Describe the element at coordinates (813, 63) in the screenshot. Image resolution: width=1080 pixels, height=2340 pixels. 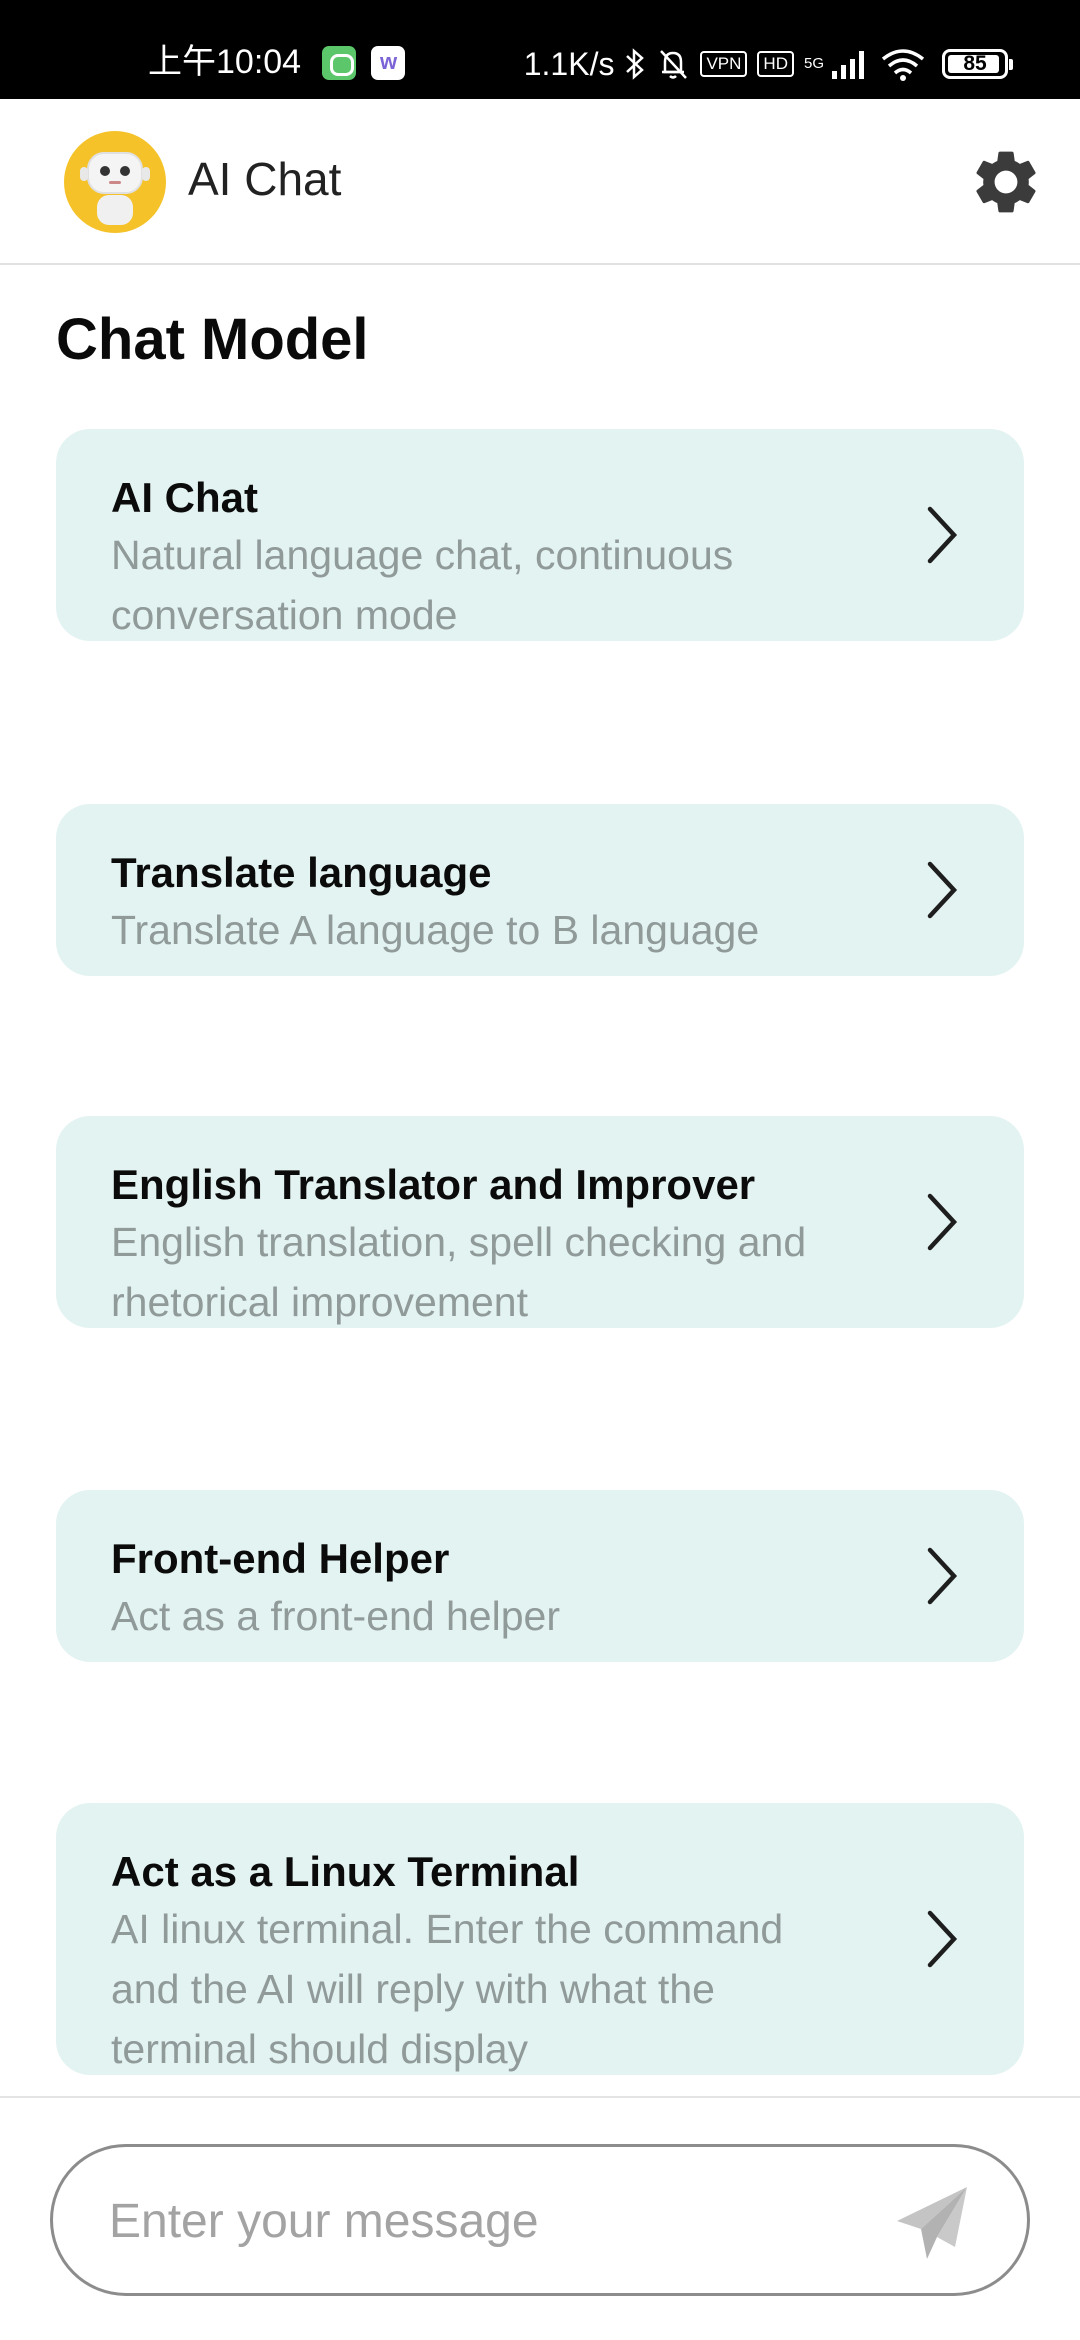
I see `network-type: 5G` at that location.